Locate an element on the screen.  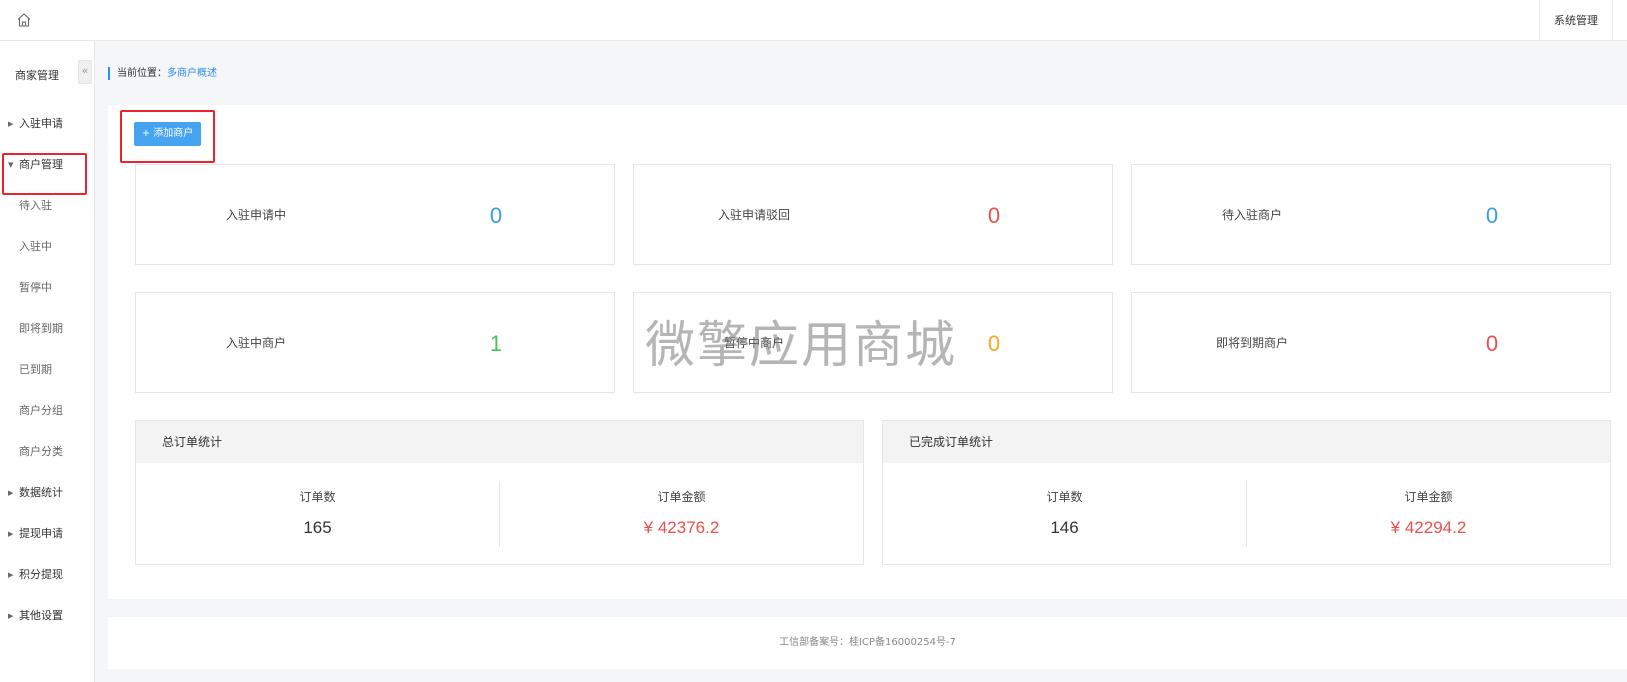
sidebar-item-label: 数据统计 is located at coordinates (41, 492).